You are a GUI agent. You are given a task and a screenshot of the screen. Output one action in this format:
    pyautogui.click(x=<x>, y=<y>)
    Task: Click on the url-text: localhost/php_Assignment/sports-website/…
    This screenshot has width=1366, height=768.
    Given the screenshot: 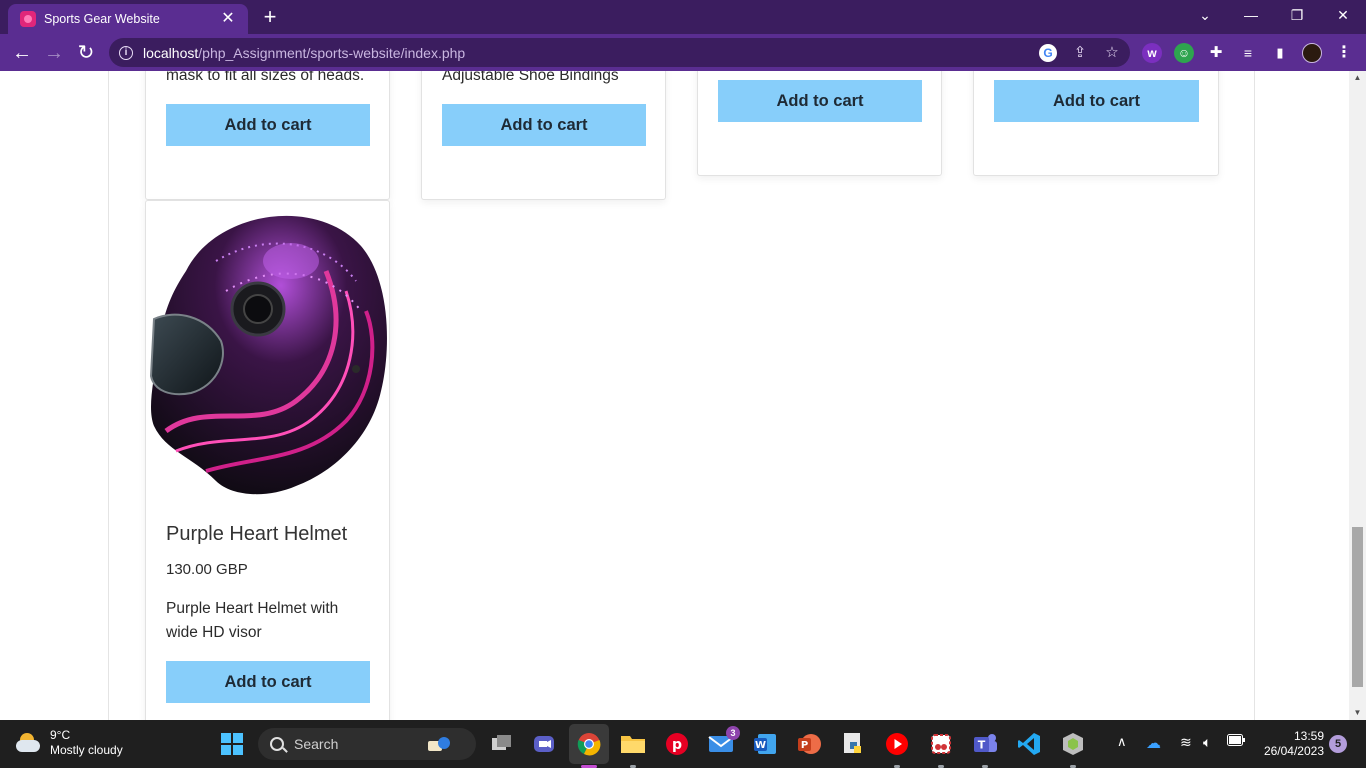 What is the action you would take?
    pyautogui.click(x=304, y=53)
    